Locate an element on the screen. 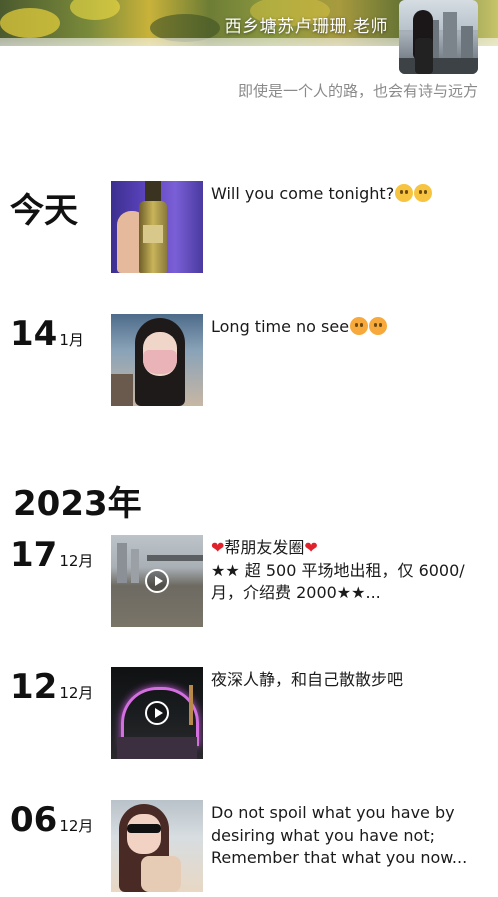 This screenshot has width=498, height=897. profile-signature: 即使是一个人的路，也会有诗与远方 is located at coordinates (357, 91).